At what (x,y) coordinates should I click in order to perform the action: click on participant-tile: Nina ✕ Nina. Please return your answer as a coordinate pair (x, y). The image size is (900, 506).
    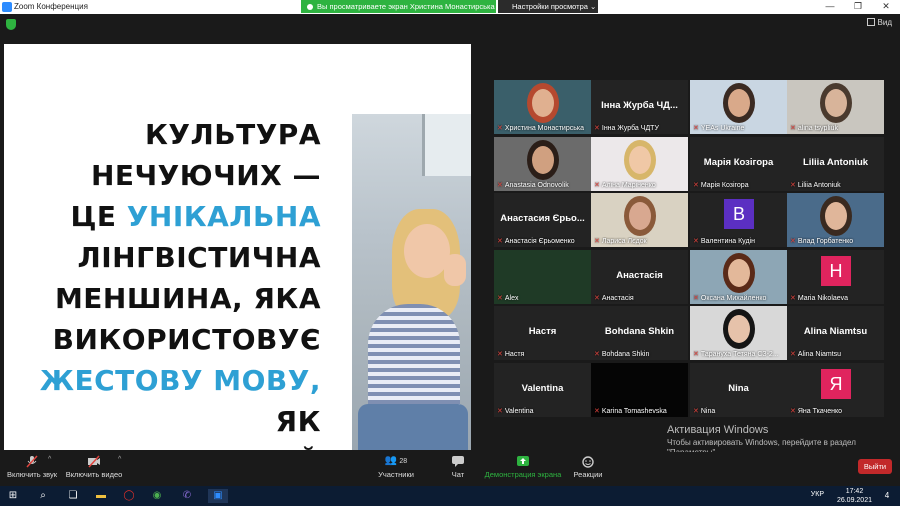
    Looking at the image, I should click on (738, 390).